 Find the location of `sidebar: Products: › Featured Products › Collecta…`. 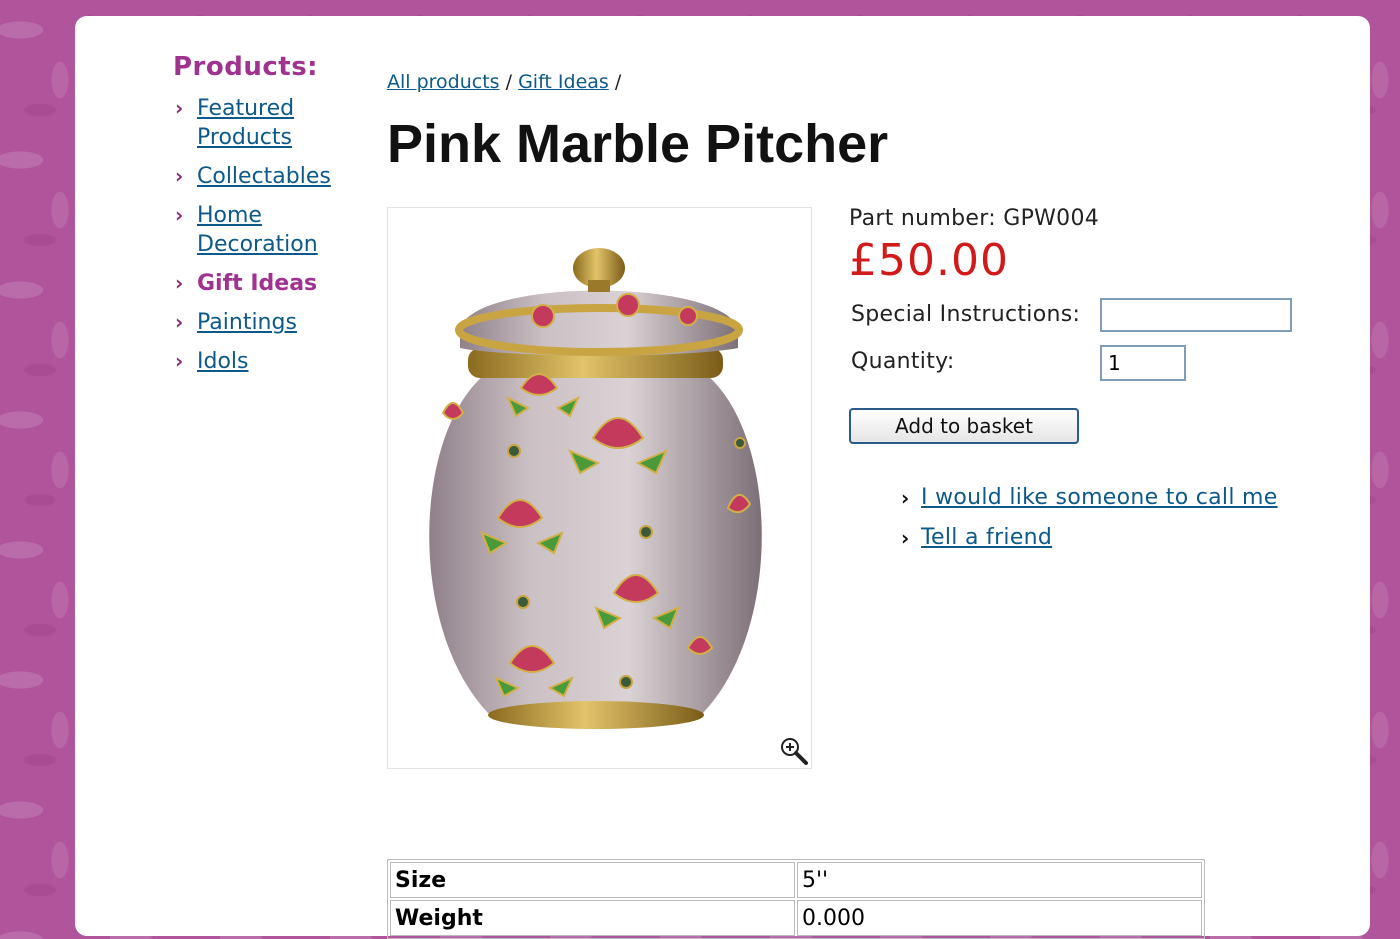

sidebar: Products: › Featured Products › Collecta… is located at coordinates (258, 219).